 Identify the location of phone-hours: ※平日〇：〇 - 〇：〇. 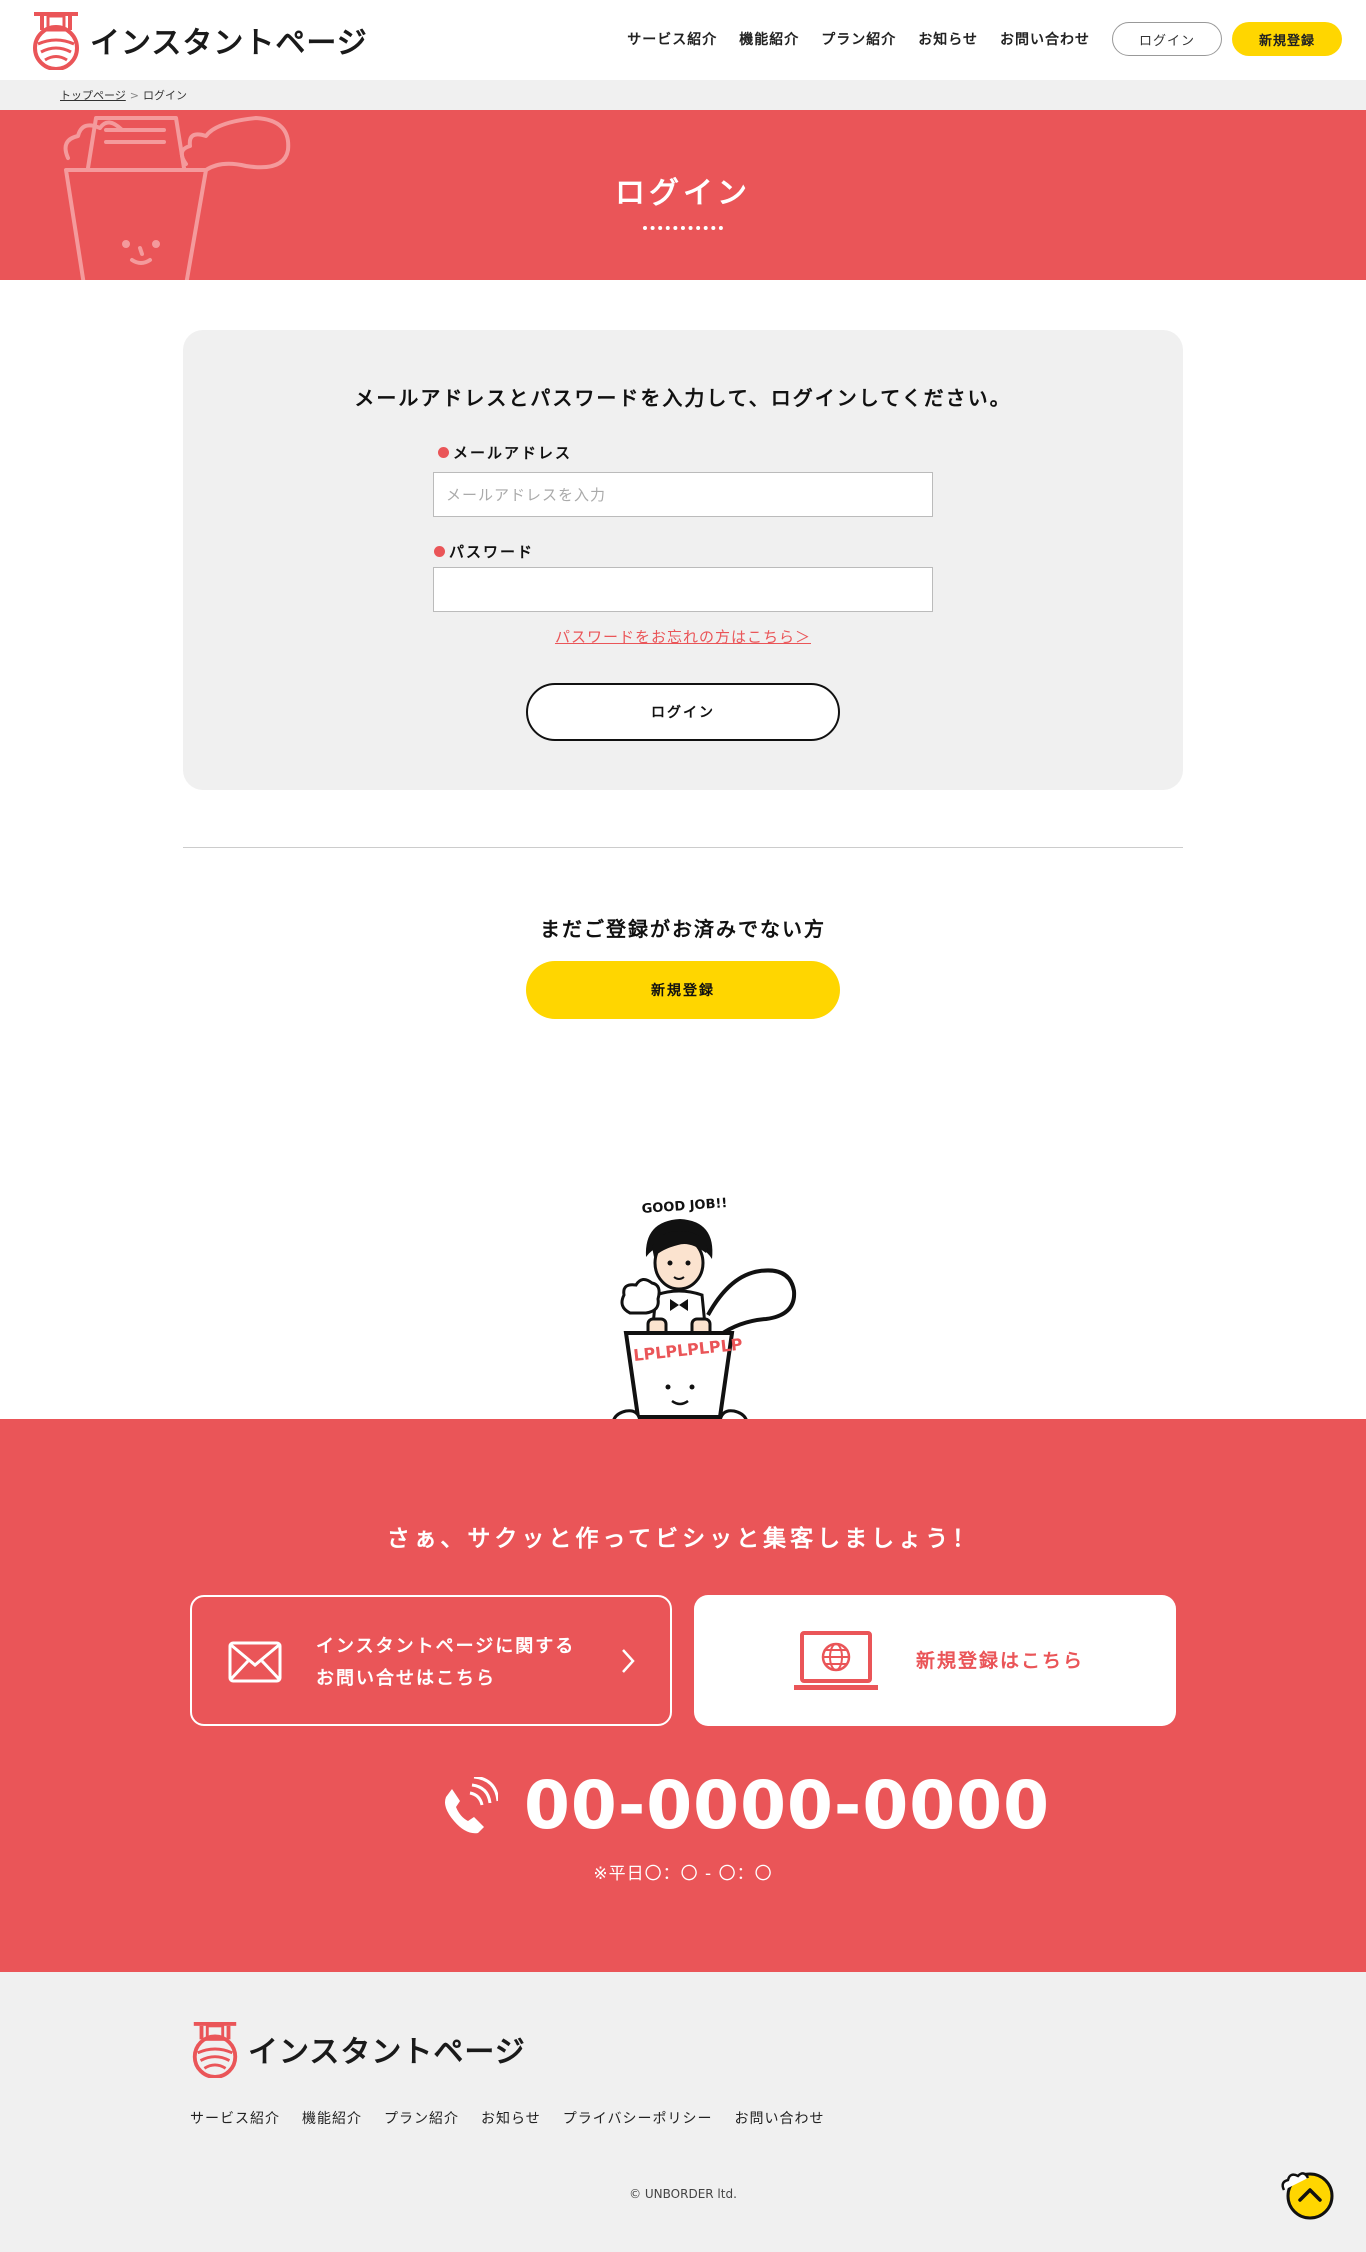
(683, 1874).